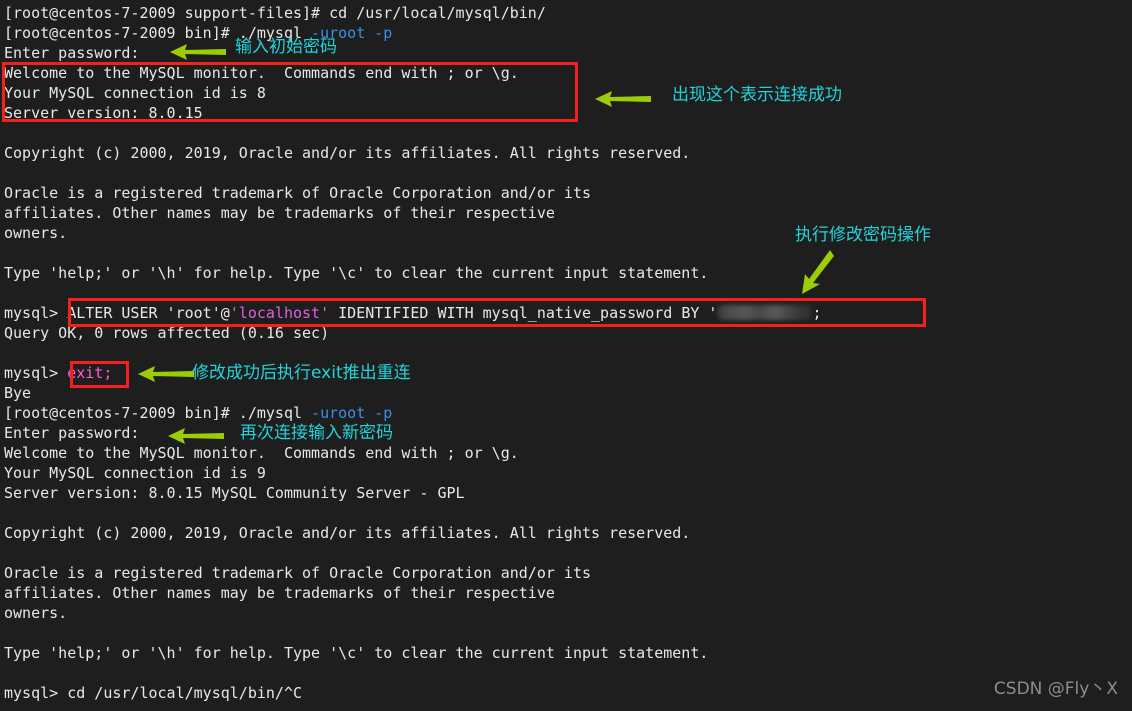  Describe the element at coordinates (568, 333) in the screenshot. I see `terminal-line: Query OK, 0 rows affected (0.16 sec)` at that location.